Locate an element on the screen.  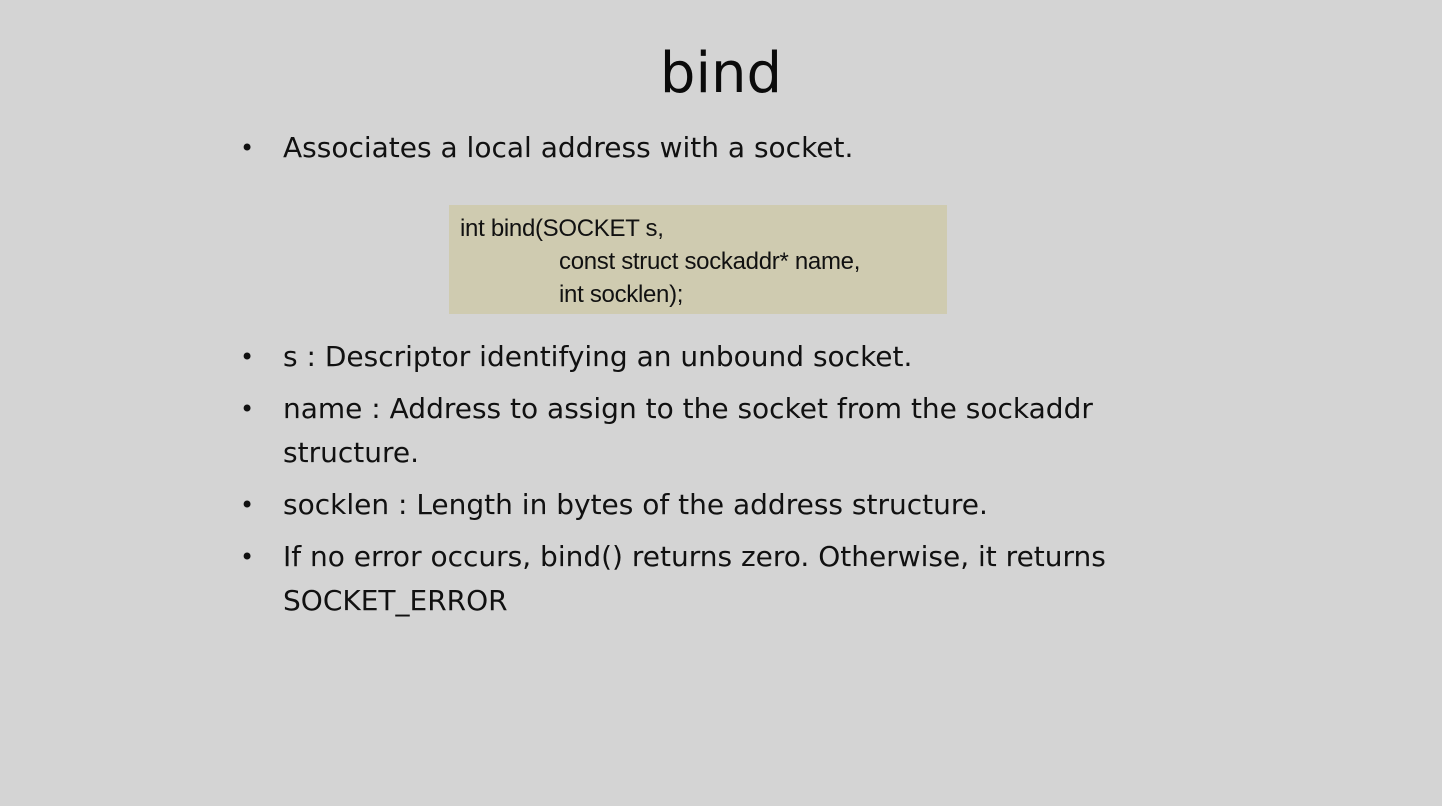
code-line: int bind(SOCKET s, is located at coordinates (562, 228).